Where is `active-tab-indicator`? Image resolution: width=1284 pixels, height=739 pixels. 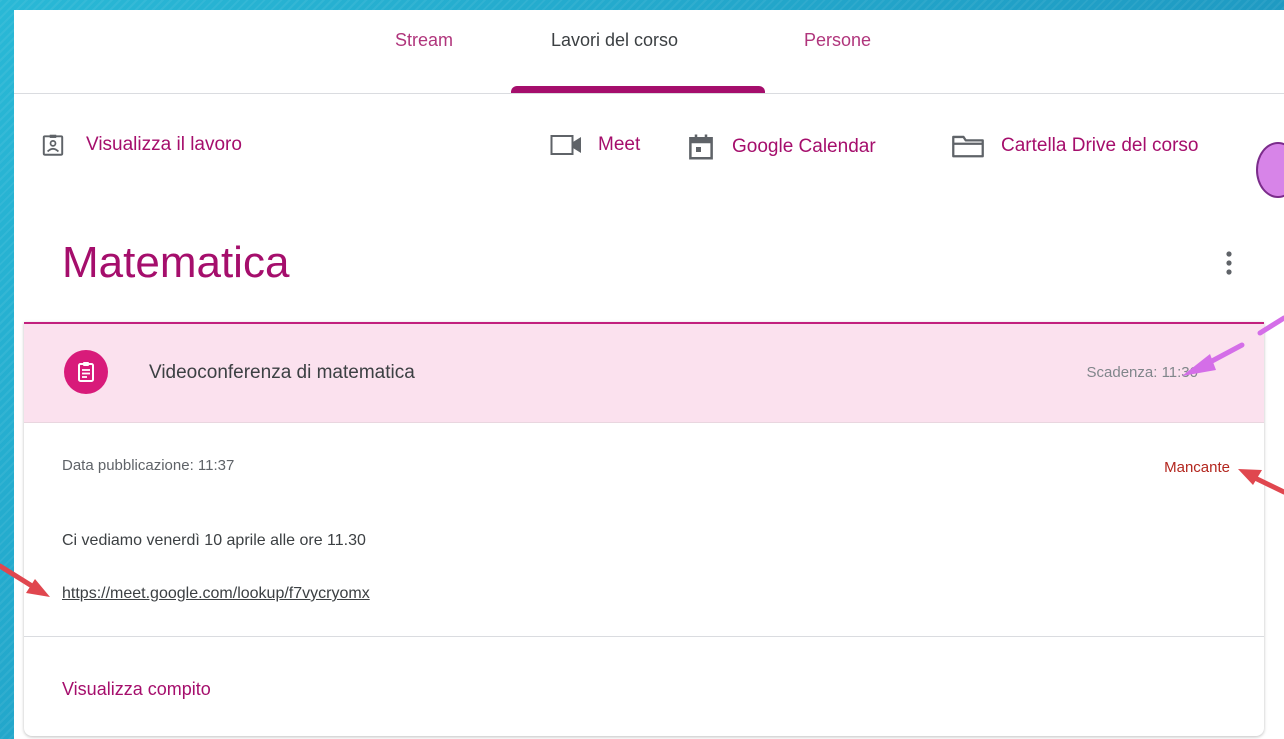 active-tab-indicator is located at coordinates (638, 89).